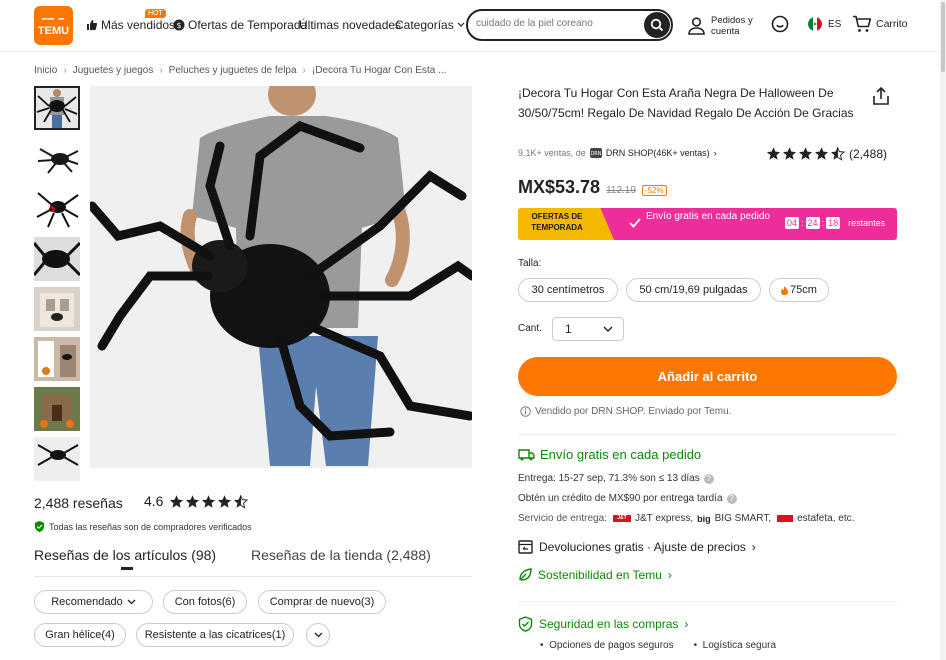  I want to click on breadcrumb-item: Juguetes y juegos, so click(113, 70).